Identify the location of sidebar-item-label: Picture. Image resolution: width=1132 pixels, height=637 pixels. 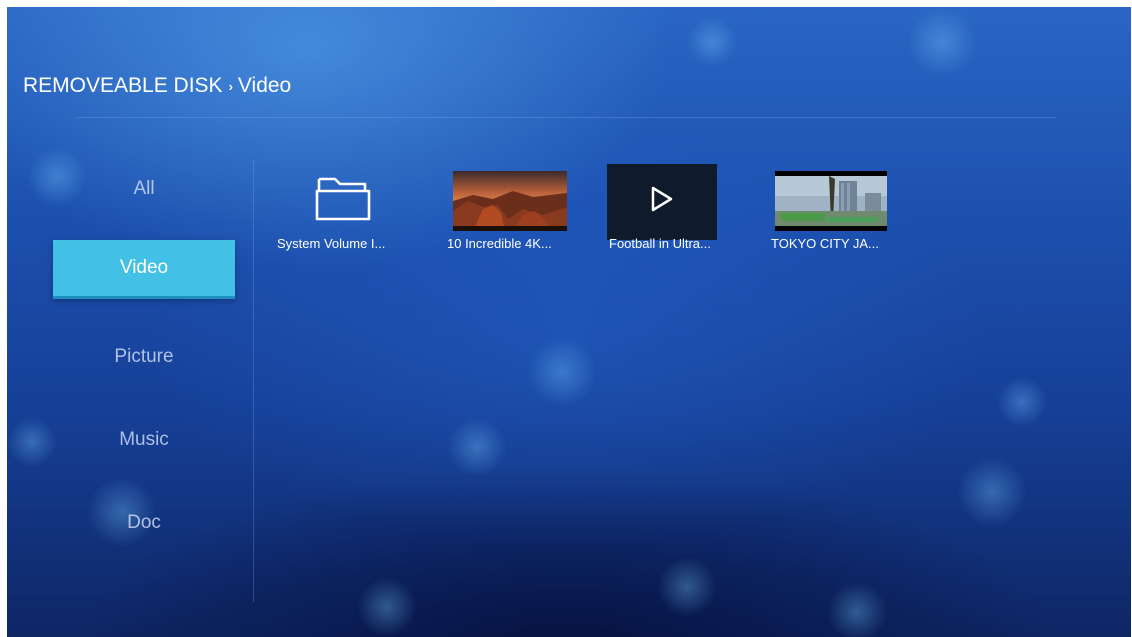
(144, 356).